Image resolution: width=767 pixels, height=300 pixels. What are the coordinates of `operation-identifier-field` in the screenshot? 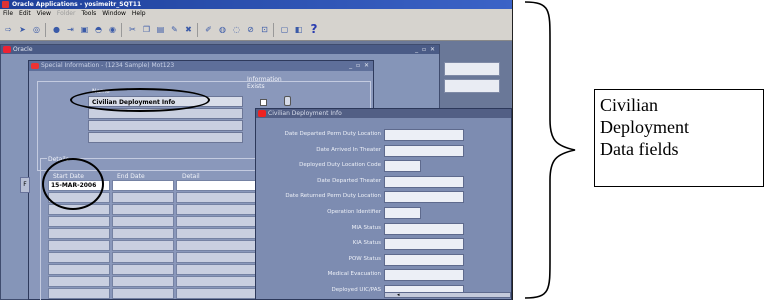 It's located at (402, 213).